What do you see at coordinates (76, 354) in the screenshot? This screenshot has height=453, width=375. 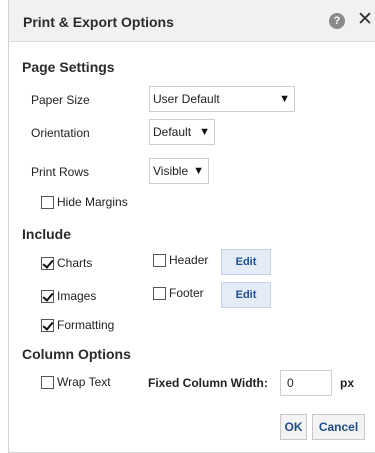 I see `column-options-heading: Column Options` at bounding box center [76, 354].